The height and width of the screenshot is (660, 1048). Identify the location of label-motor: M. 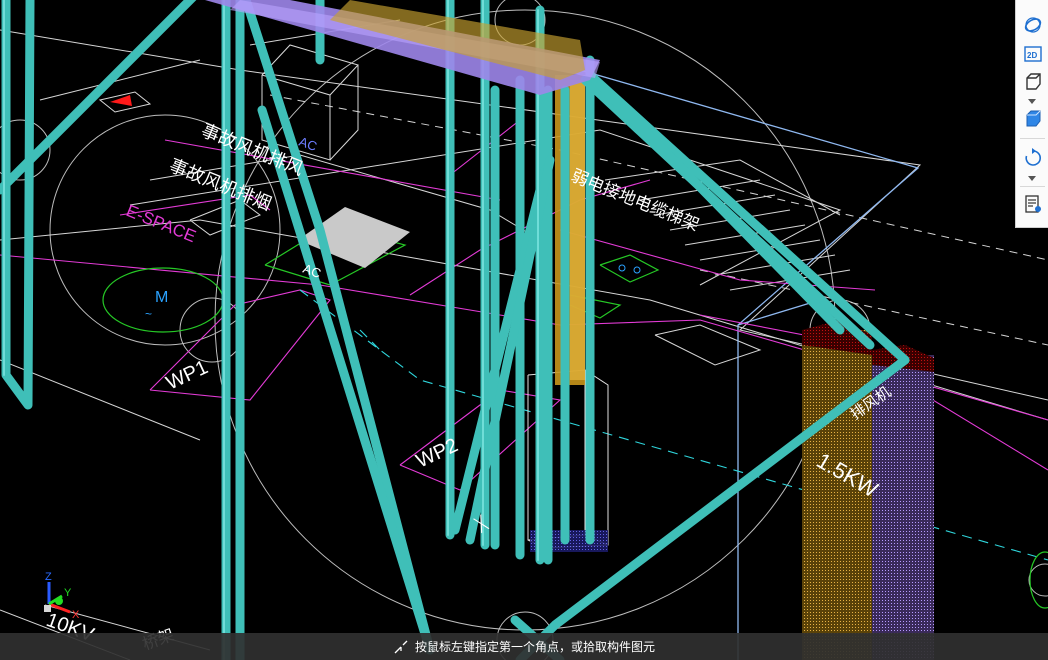
(161, 297).